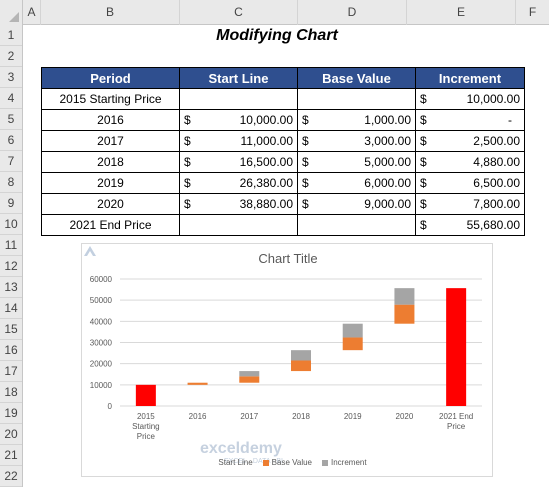  What do you see at coordinates (11, 35) in the screenshot?
I see `row-header-1: 1` at bounding box center [11, 35].